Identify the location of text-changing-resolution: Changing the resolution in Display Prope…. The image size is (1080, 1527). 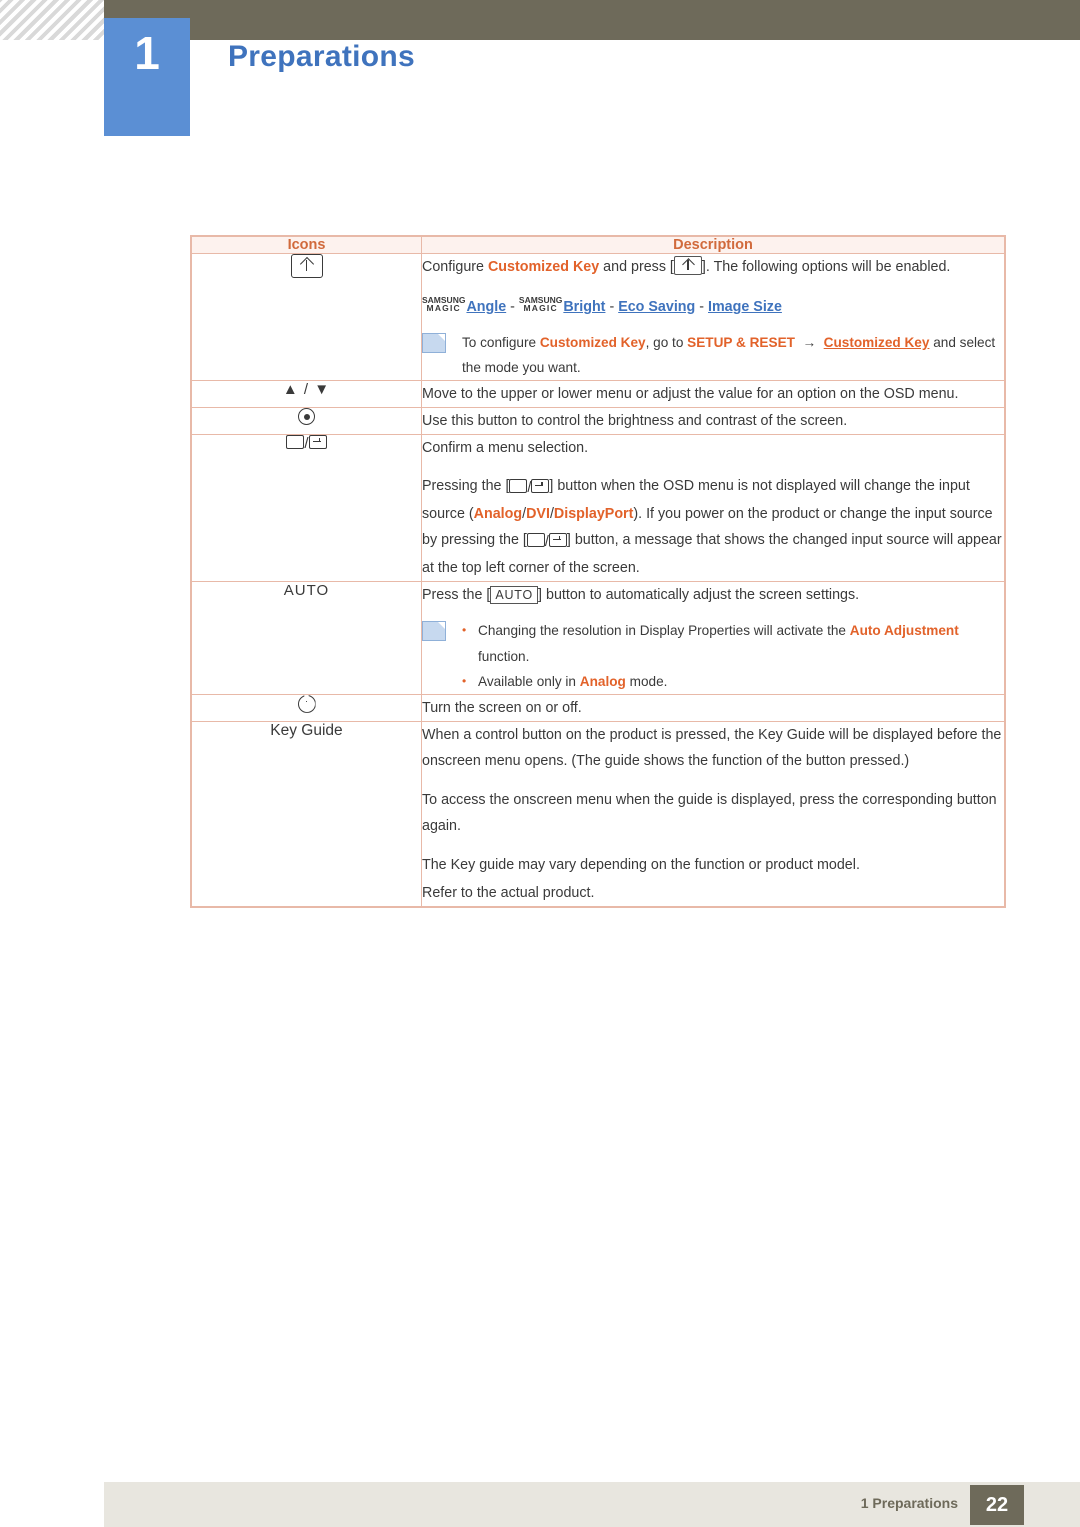
(664, 631).